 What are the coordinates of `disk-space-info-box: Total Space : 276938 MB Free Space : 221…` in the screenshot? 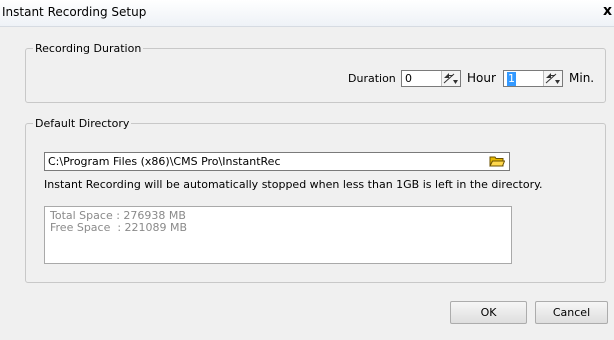 It's located at (278, 235).